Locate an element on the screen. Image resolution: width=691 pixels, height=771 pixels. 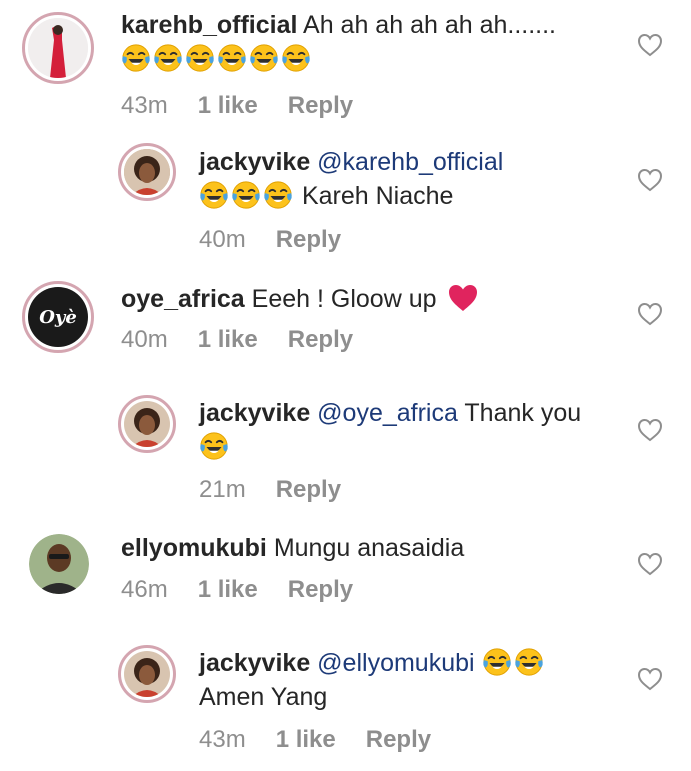
mention-link: @karehb_official is located at coordinates (410, 162).